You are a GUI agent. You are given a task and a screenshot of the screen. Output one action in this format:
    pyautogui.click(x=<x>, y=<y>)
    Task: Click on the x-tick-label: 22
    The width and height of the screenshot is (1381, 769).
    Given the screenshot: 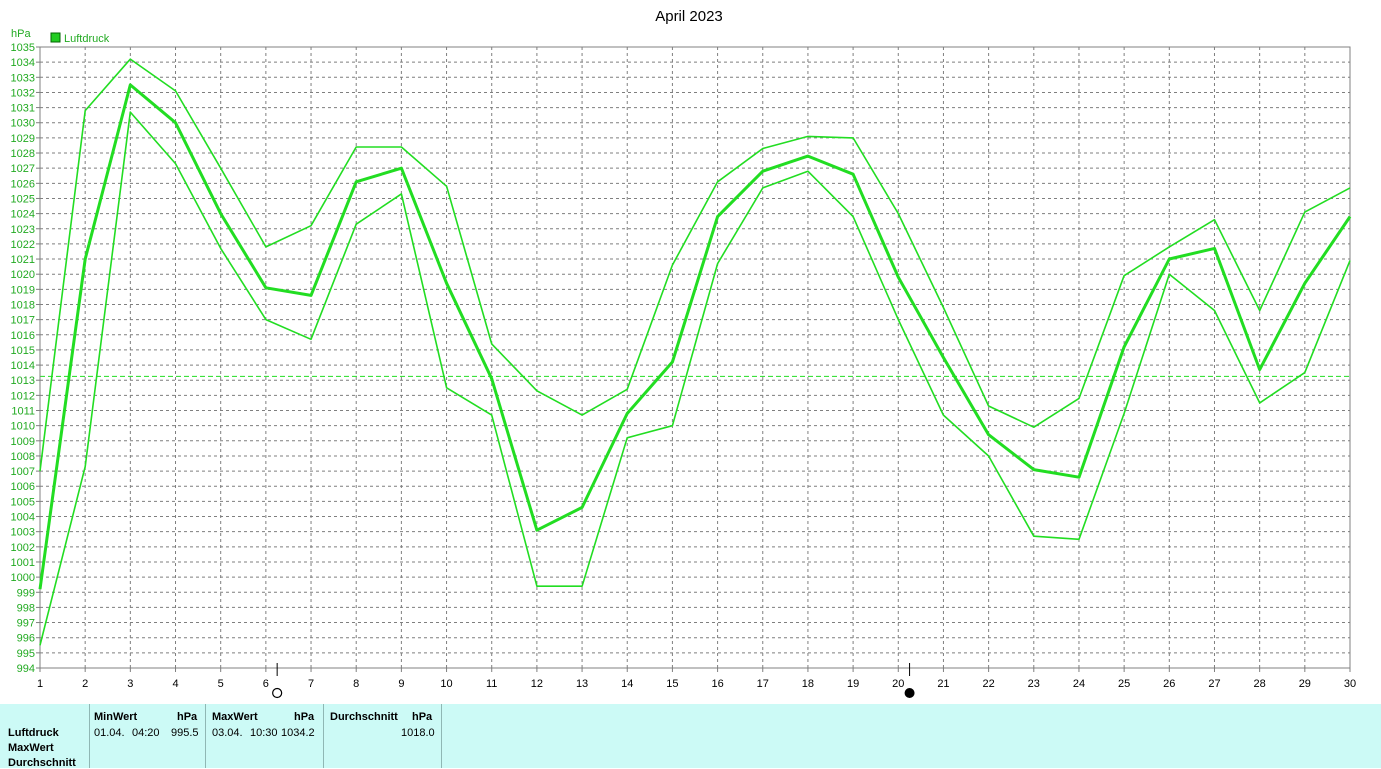 What is the action you would take?
    pyautogui.click(x=988, y=684)
    